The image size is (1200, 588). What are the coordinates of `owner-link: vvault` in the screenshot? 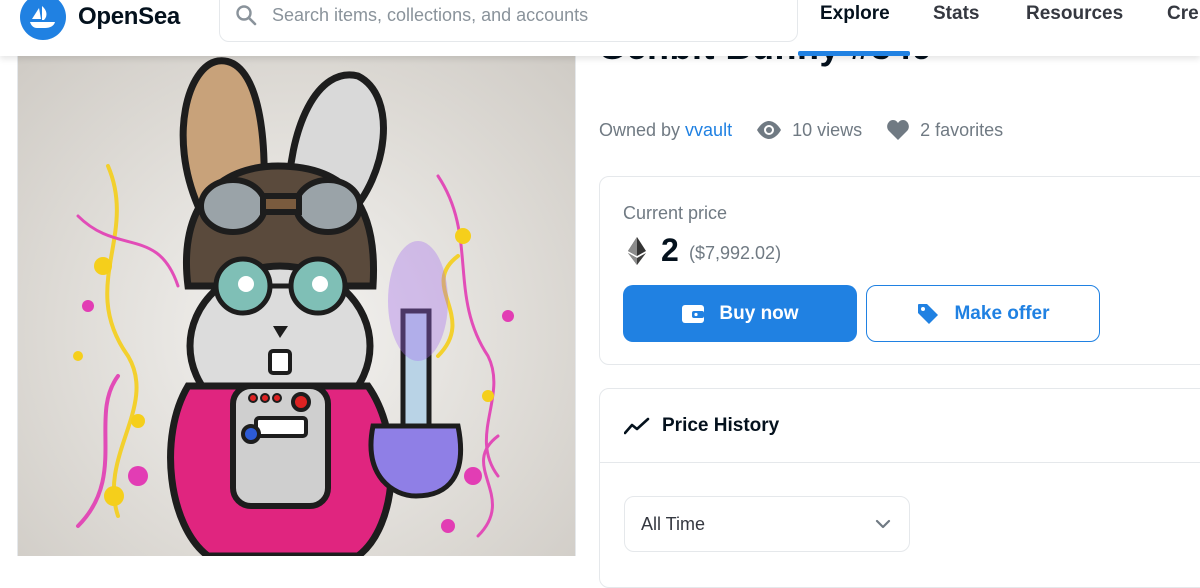 It's located at (708, 130).